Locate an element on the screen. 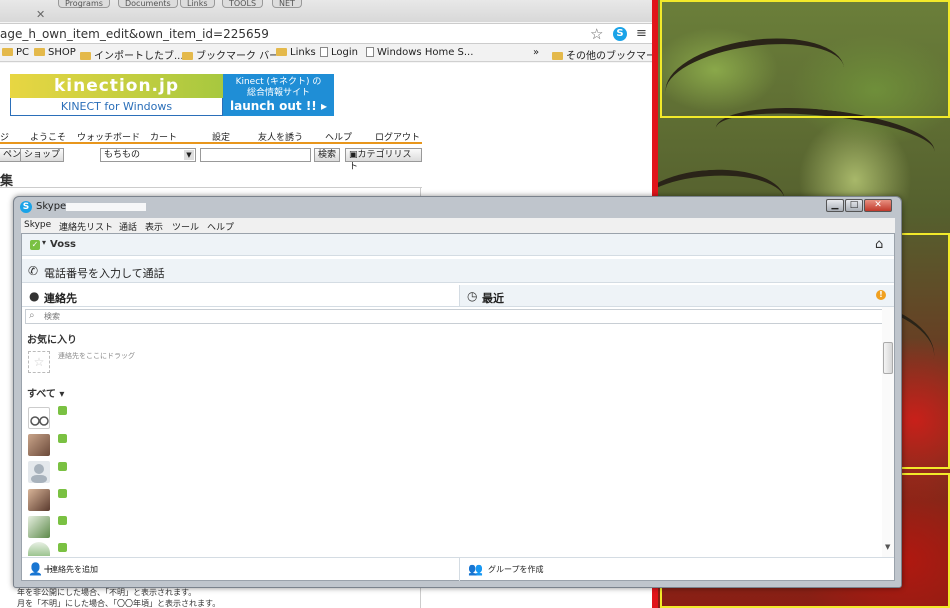 The image size is (950, 608). tab-contacts: ● 連絡先 is located at coordinates (241, 296).